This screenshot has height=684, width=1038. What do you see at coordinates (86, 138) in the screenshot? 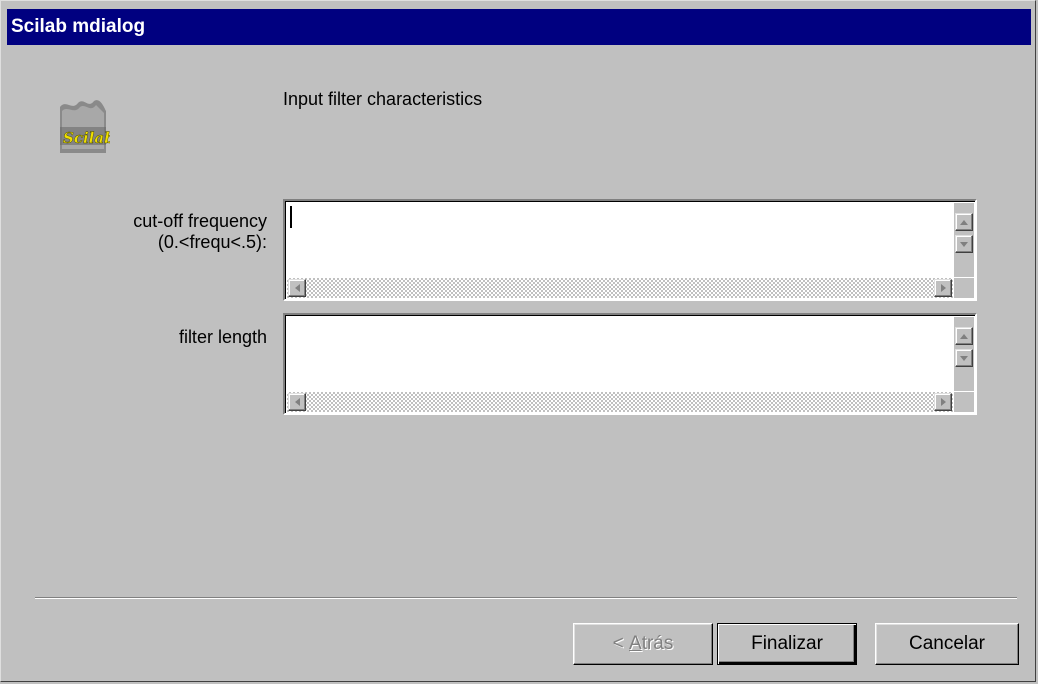
I see `svg-text: Scilab` at bounding box center [86, 138].